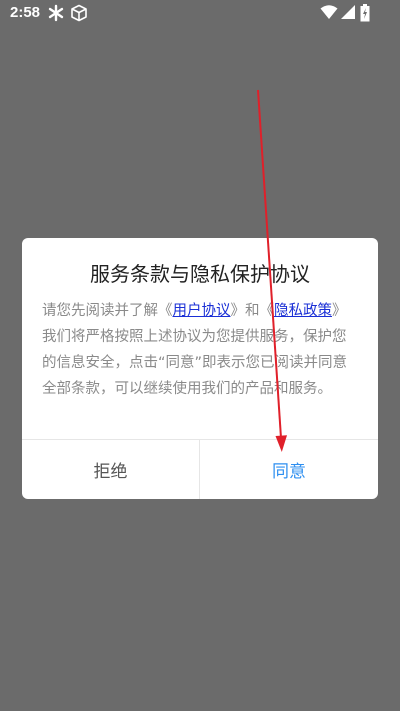 The width and height of the screenshot is (400, 711). I want to click on asterisk-icon, so click(56, 15).